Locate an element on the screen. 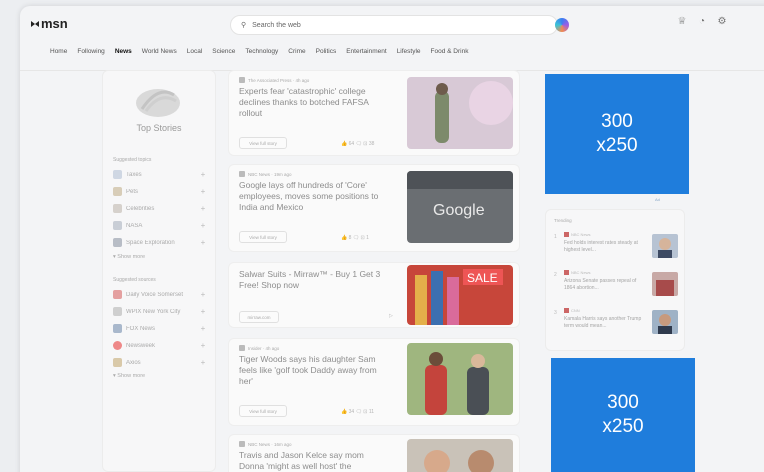 The width and height of the screenshot is (764, 472). nav-home: Home is located at coordinates (58, 51).